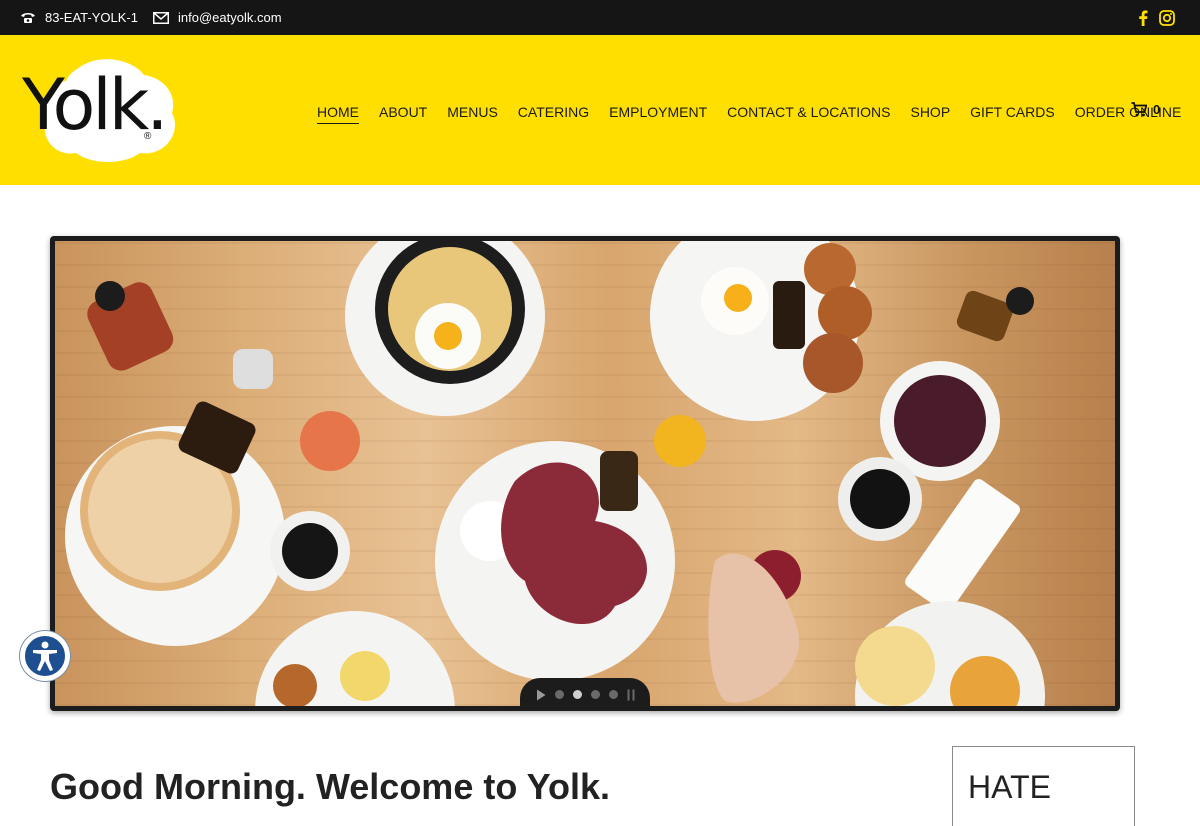 Image resolution: width=1200 pixels, height=826 pixels. Describe the element at coordinates (585, 694) in the screenshot. I see `slider-controls` at that location.